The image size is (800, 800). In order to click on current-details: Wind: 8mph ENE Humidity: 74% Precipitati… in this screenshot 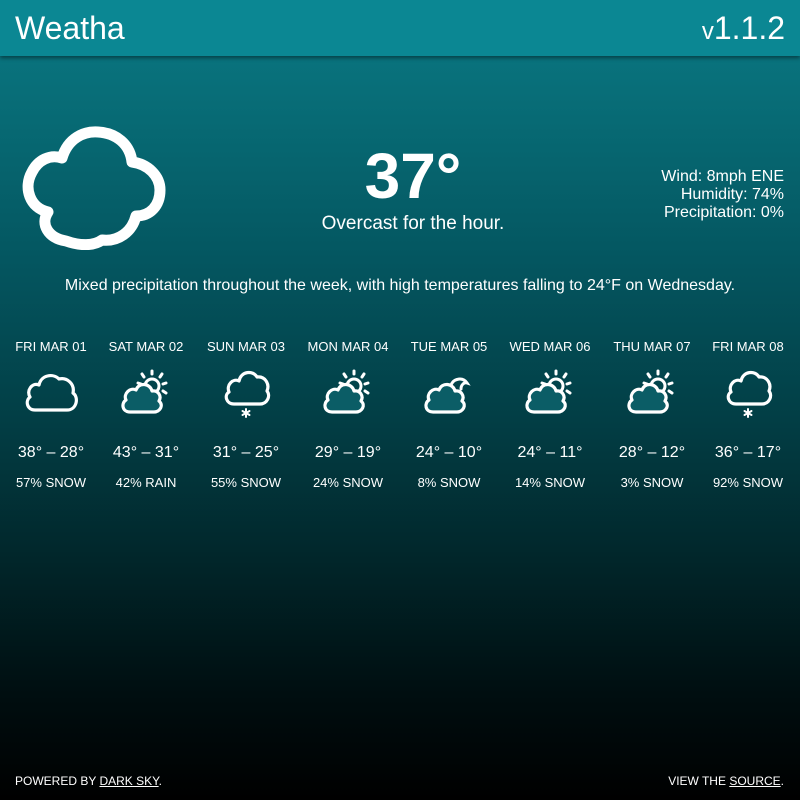, I will do `click(722, 195)`.